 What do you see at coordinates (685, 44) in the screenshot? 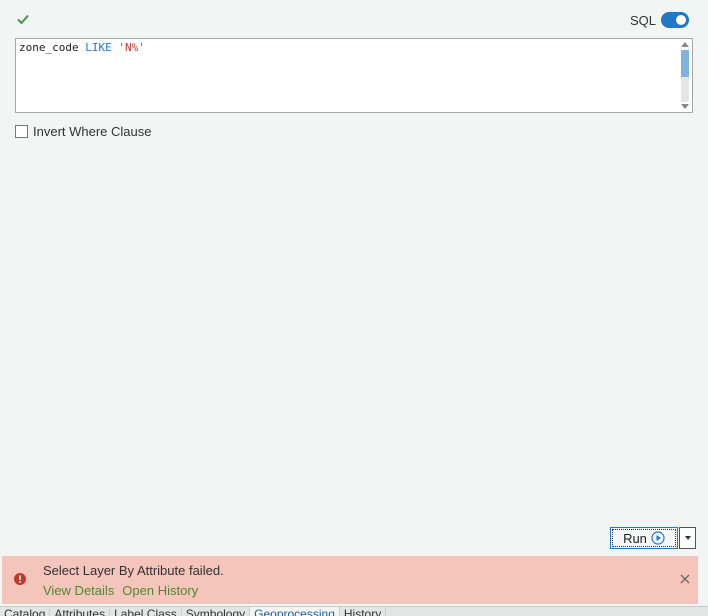
I see `scroll-up-icon` at bounding box center [685, 44].